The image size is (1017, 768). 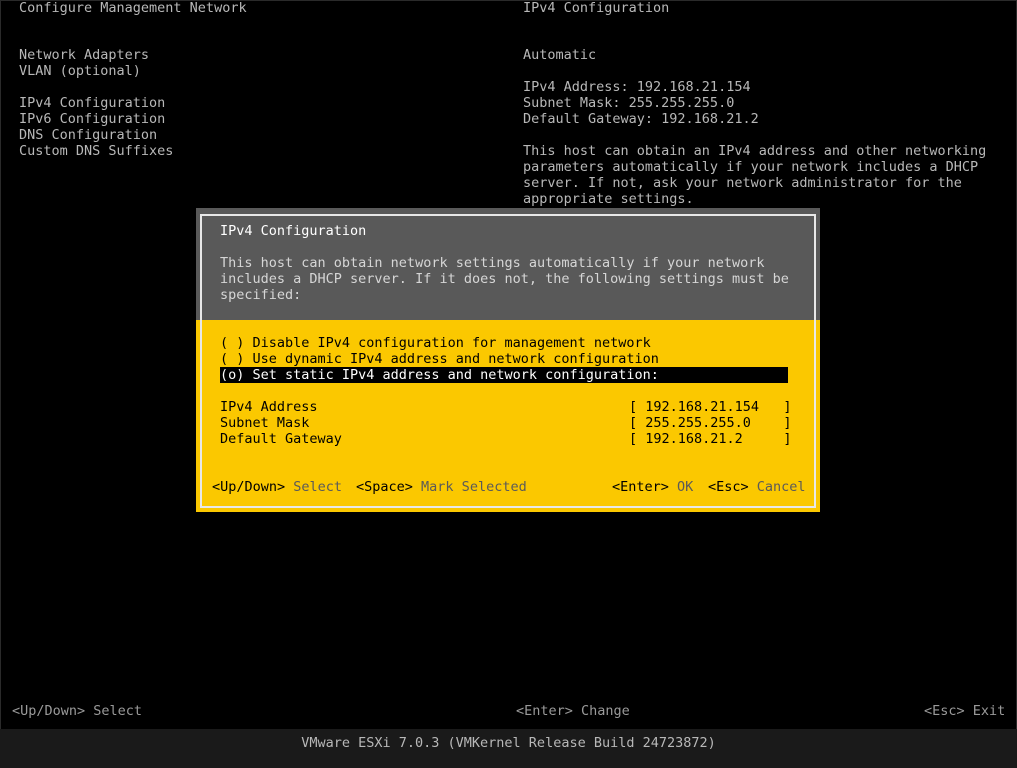 What do you see at coordinates (261, 295) in the screenshot?
I see `dialog-text-line: specified:` at bounding box center [261, 295].